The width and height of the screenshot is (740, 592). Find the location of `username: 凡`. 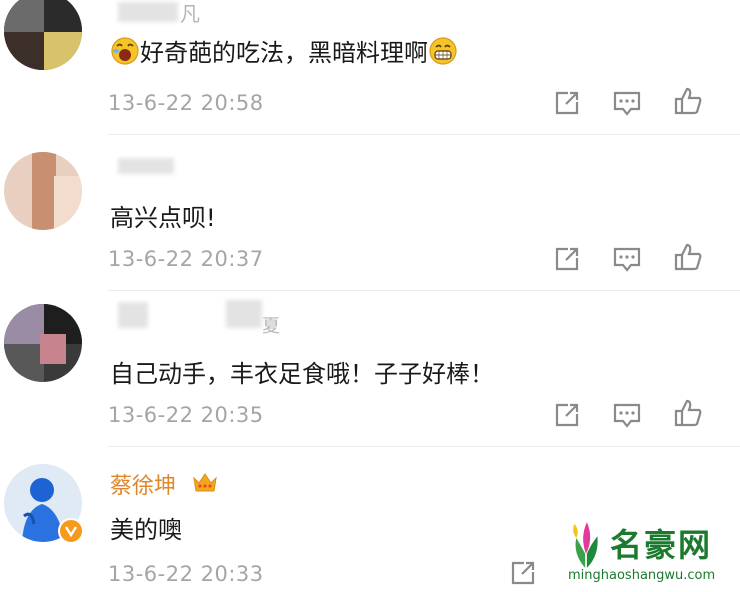

username: 凡 is located at coordinates (190, 13).